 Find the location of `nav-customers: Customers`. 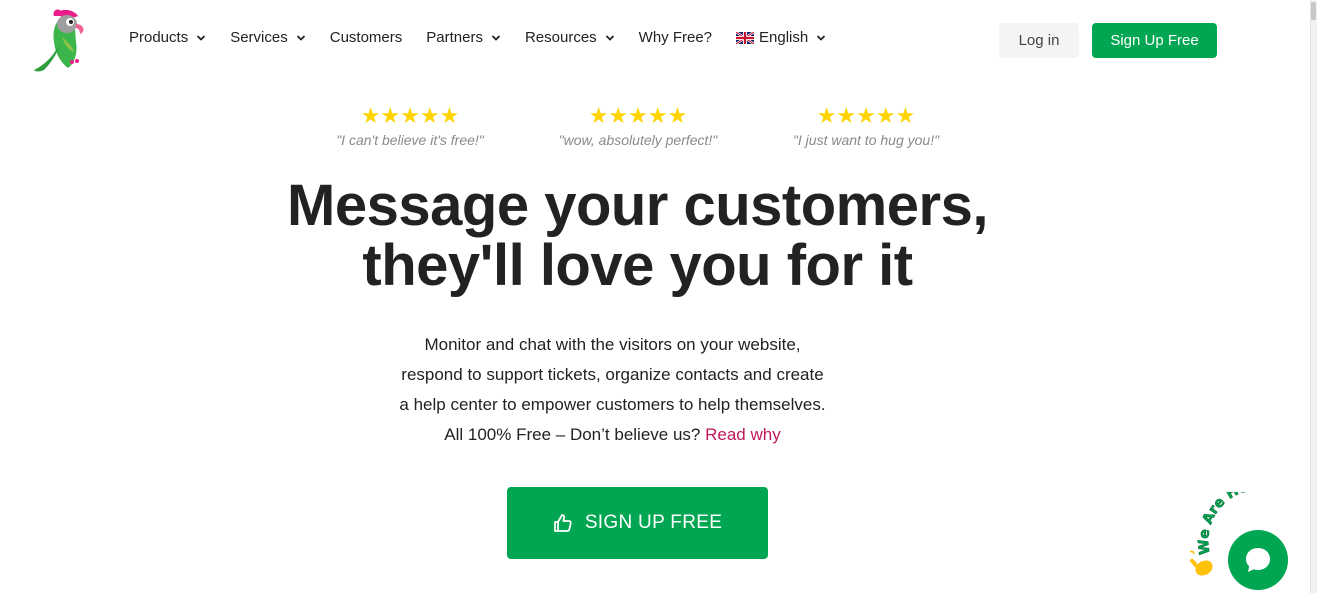

nav-customers: Customers is located at coordinates (366, 37).